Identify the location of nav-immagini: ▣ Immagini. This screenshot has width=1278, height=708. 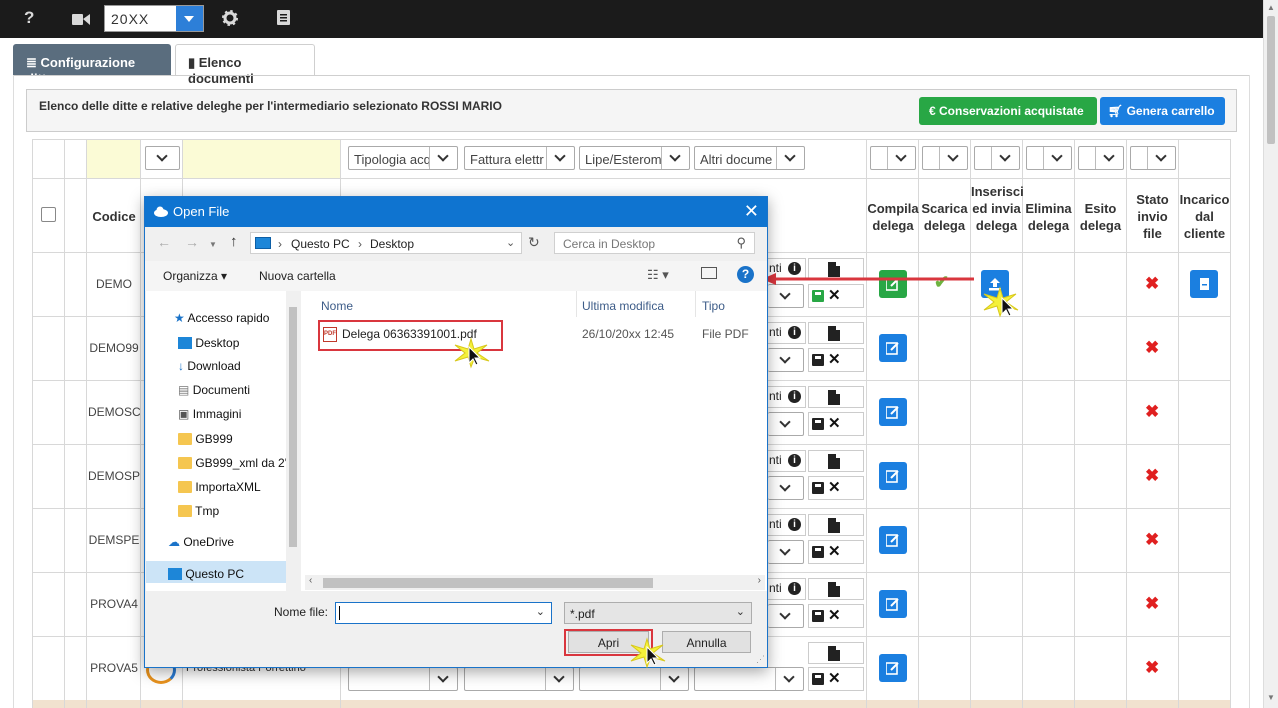
(209, 414).